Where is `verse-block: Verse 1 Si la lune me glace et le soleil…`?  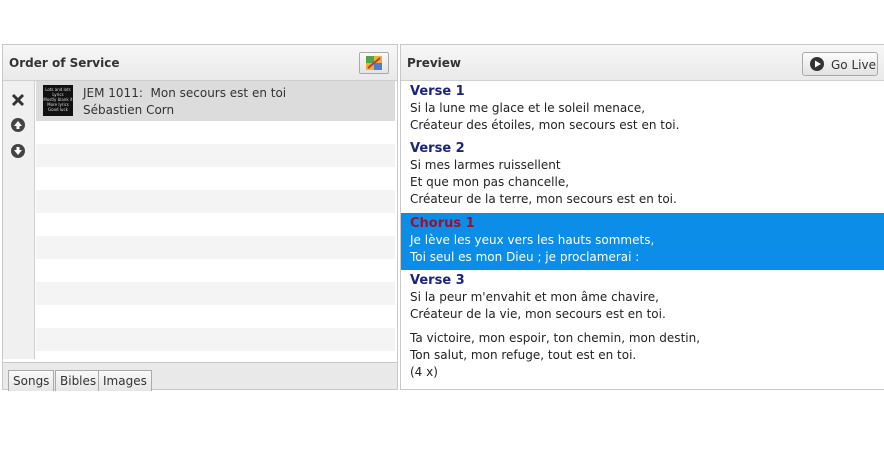 verse-block: Verse 1 Si la lune me glace et le soleil… is located at coordinates (642, 110).